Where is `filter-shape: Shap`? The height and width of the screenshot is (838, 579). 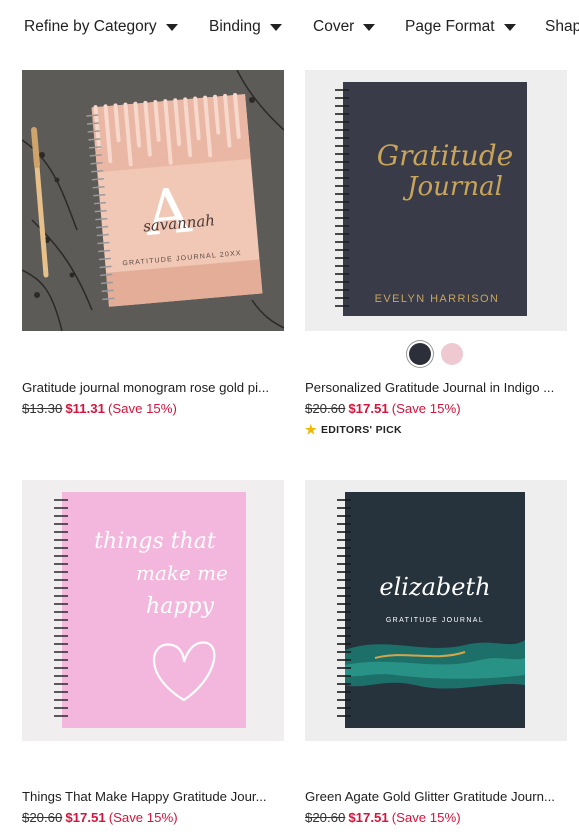
filter-shape: Shap is located at coordinates (562, 27).